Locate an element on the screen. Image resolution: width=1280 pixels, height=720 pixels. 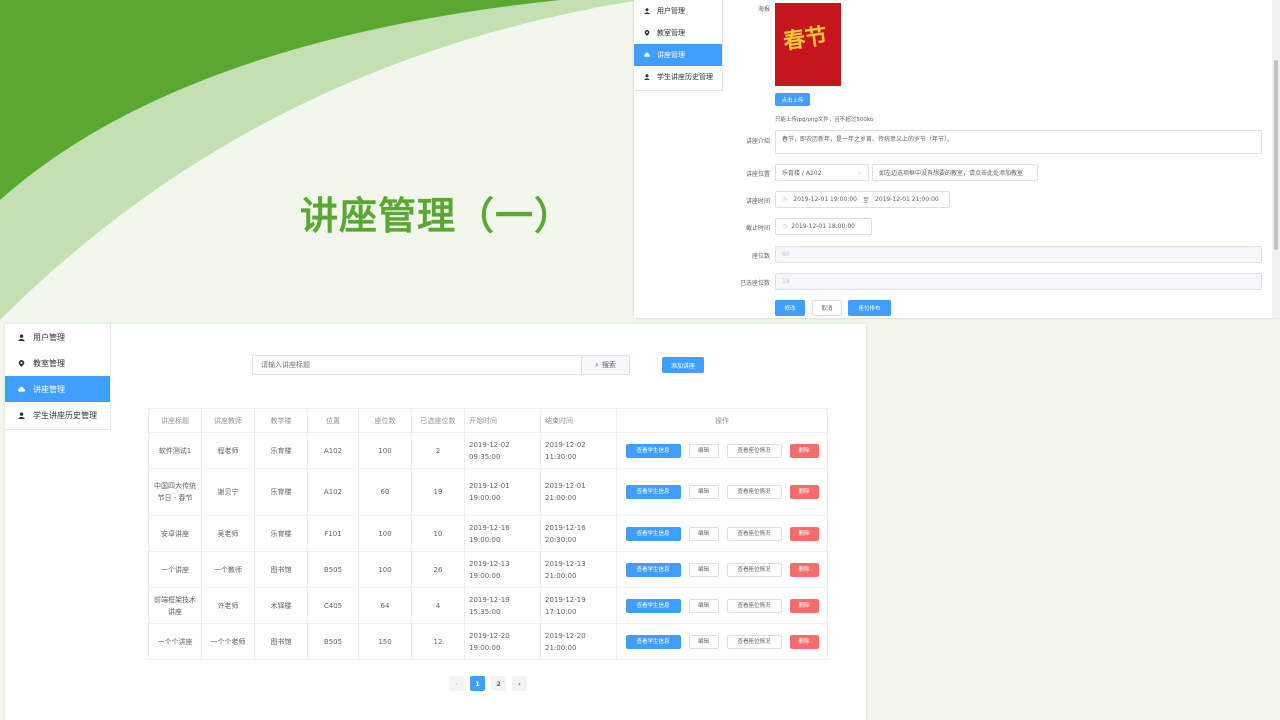
add-lecture-button: 添加讲座 is located at coordinates (683, 365).